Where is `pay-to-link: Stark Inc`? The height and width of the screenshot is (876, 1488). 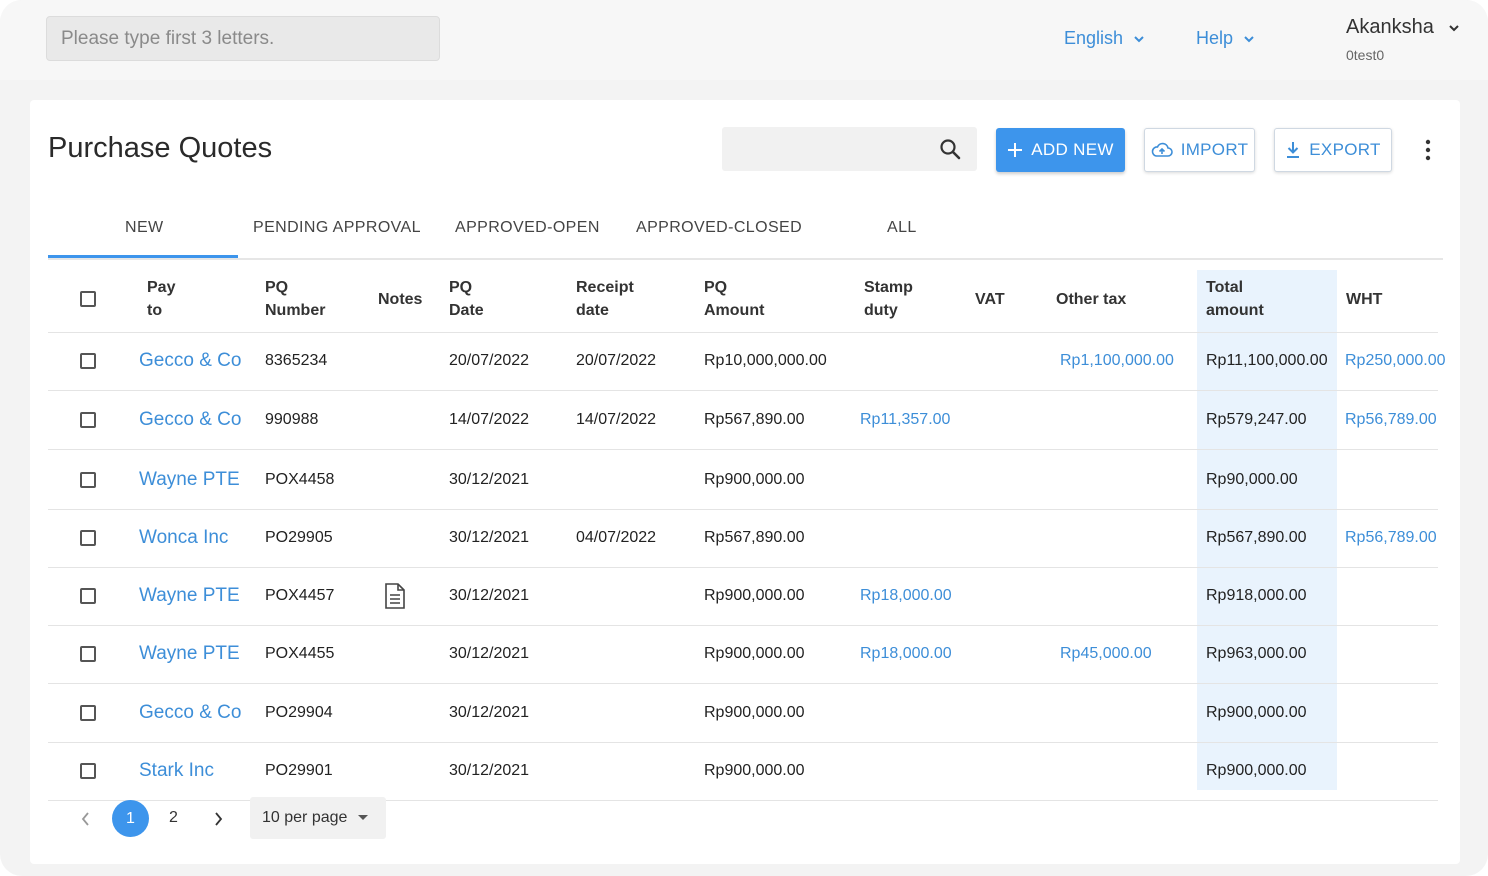
pay-to-link: Stark Inc is located at coordinates (176, 771).